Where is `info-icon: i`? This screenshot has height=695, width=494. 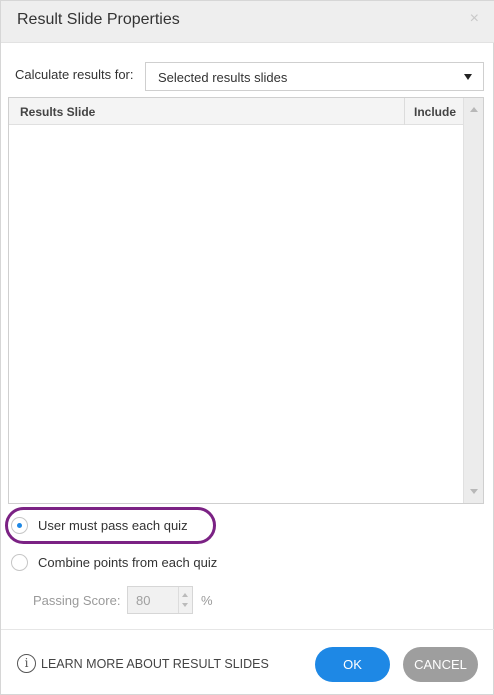 info-icon: i is located at coordinates (26, 663).